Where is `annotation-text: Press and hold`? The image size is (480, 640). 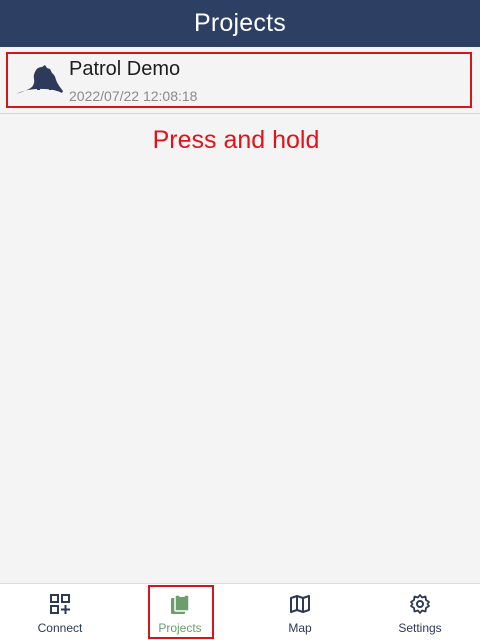 annotation-text: Press and hold is located at coordinates (236, 140).